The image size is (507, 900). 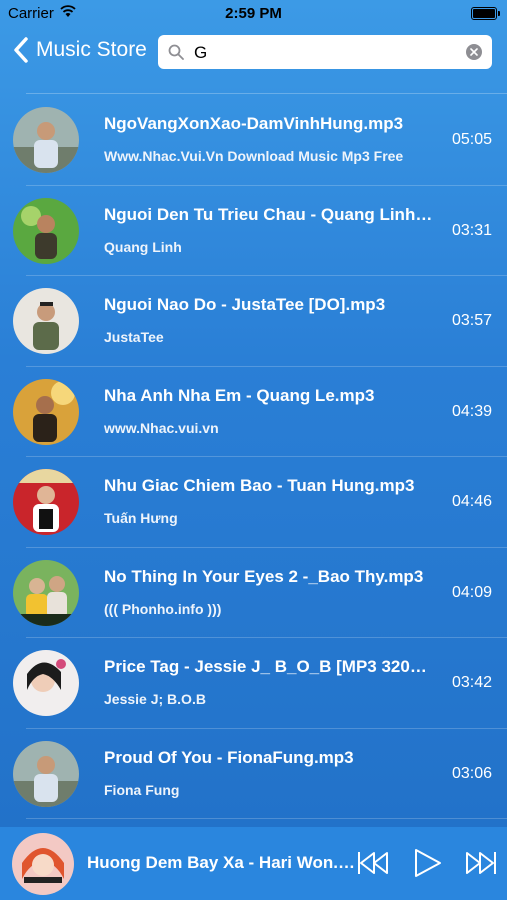 I want to click on search-bar, so click(x=325, y=52).